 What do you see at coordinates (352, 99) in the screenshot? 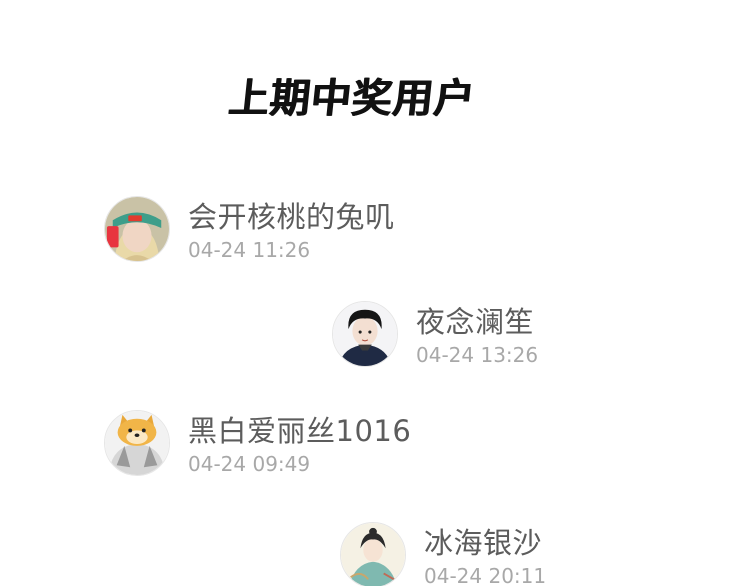
I see `page-title: 上期中奖用户` at bounding box center [352, 99].